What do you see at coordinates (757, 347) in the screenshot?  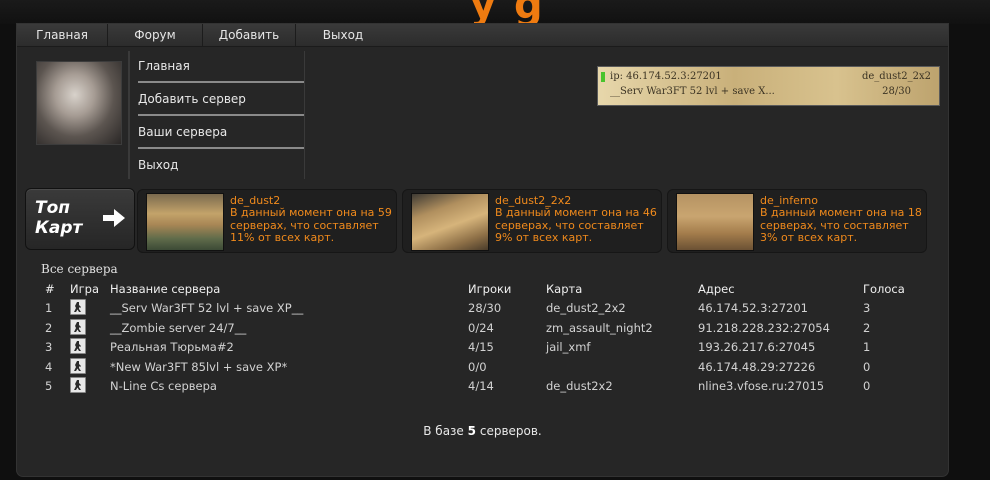 I see `server-address: 193.26.217.6:27045` at bounding box center [757, 347].